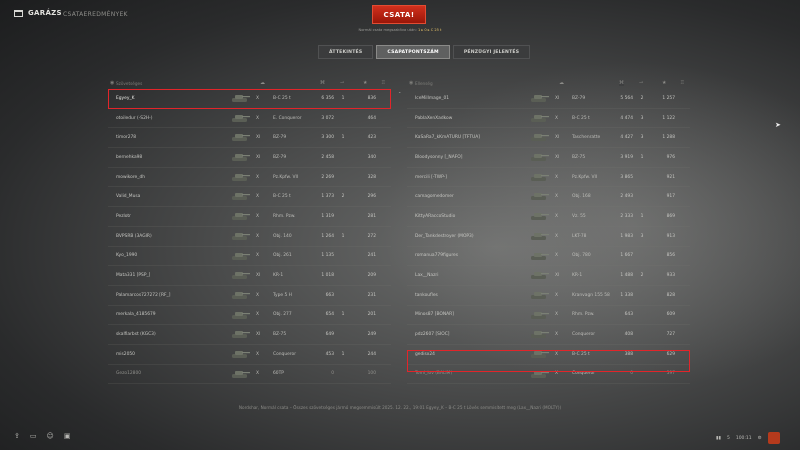  I want to click on player-row: Der_Tankdestroyer (MOP3) X LKT-78 1 983 3 913, so click(548, 237).